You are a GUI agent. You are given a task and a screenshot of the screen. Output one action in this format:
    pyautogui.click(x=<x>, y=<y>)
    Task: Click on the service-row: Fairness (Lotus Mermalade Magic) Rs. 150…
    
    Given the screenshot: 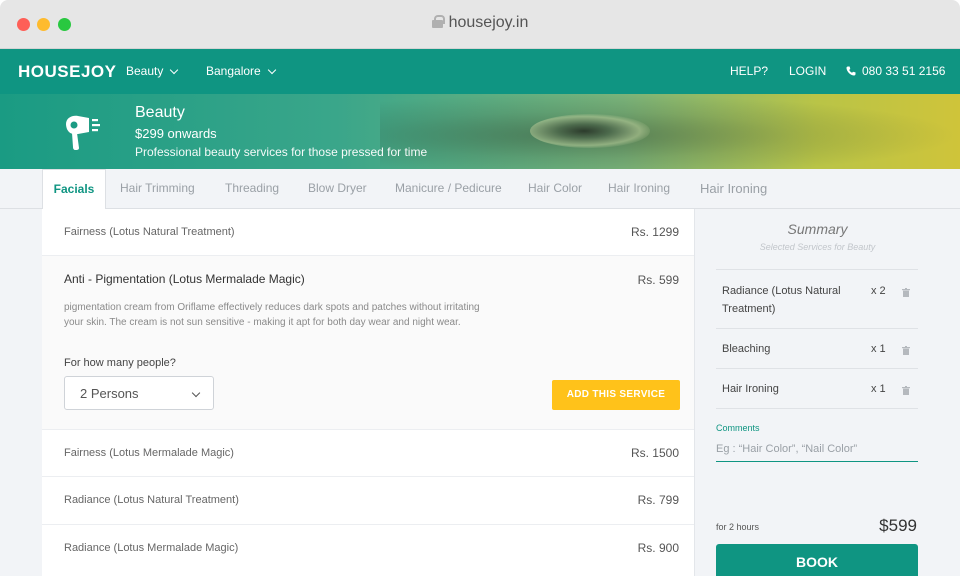 What is the action you would take?
    pyautogui.click(x=368, y=453)
    